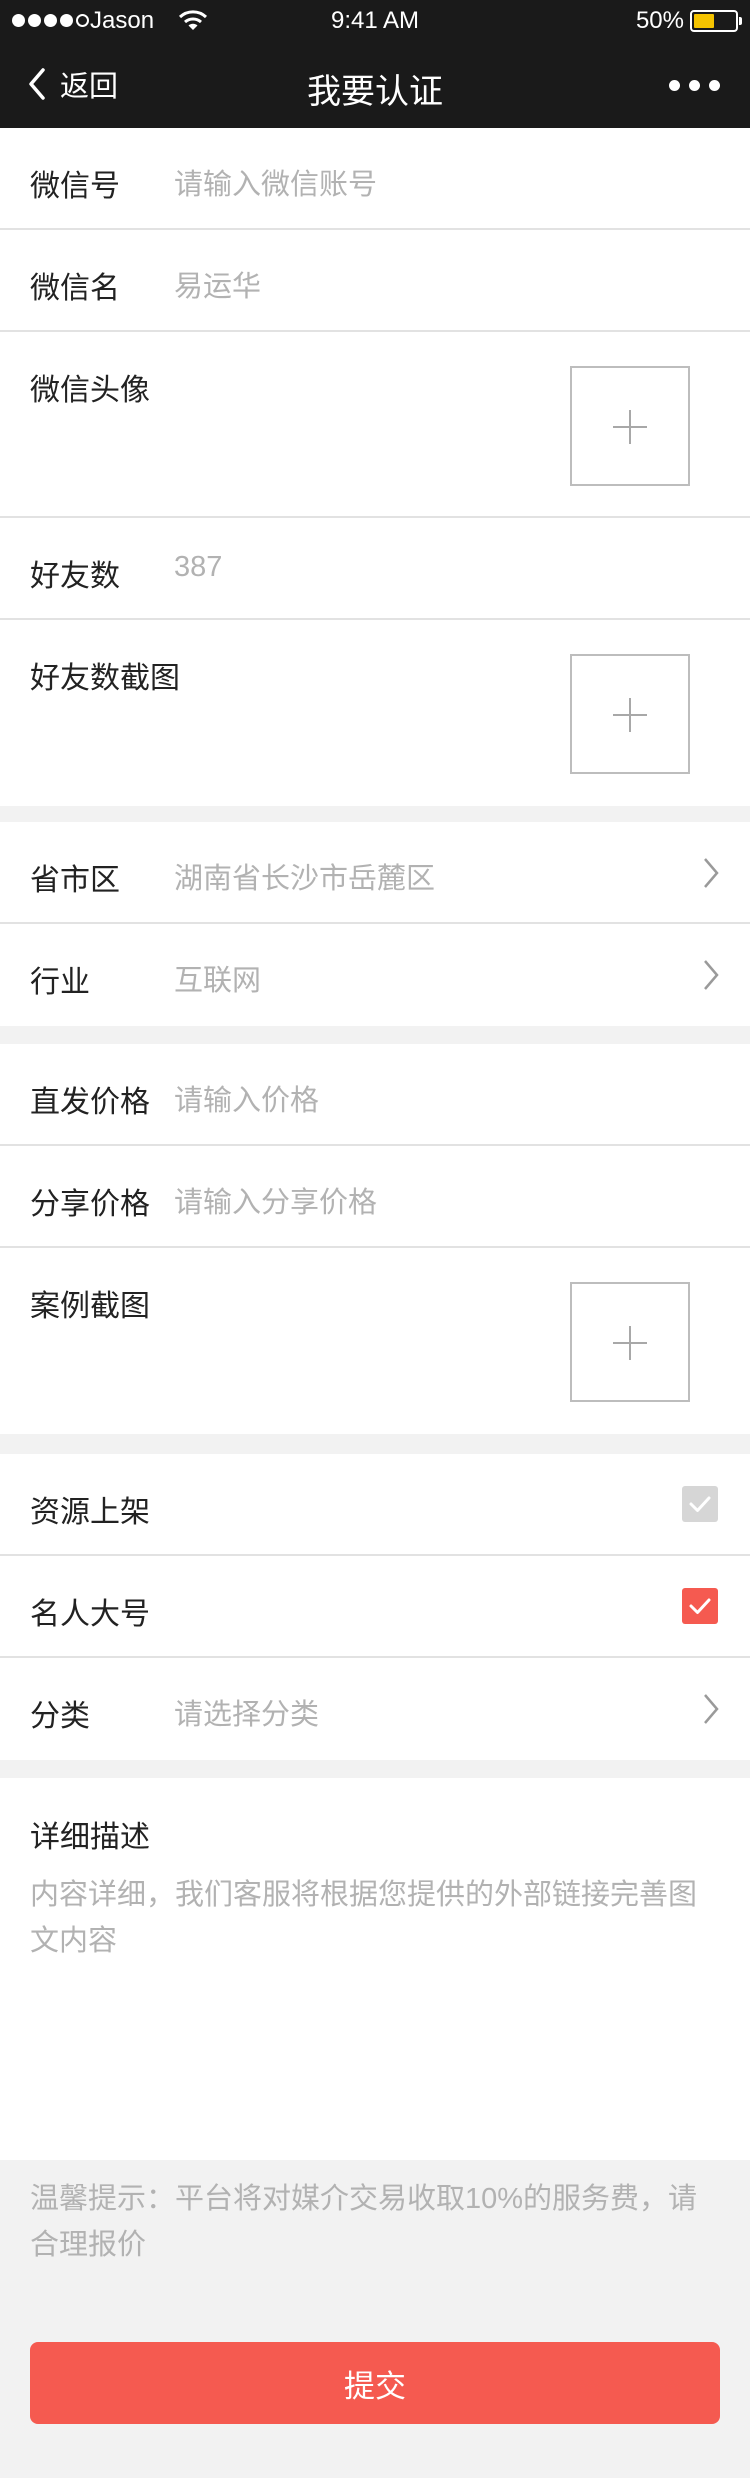 Image resolution: width=750 pixels, height=2478 pixels. What do you see at coordinates (90, 1512) in the screenshot?
I see `resource-listing-label: 资源上架` at bounding box center [90, 1512].